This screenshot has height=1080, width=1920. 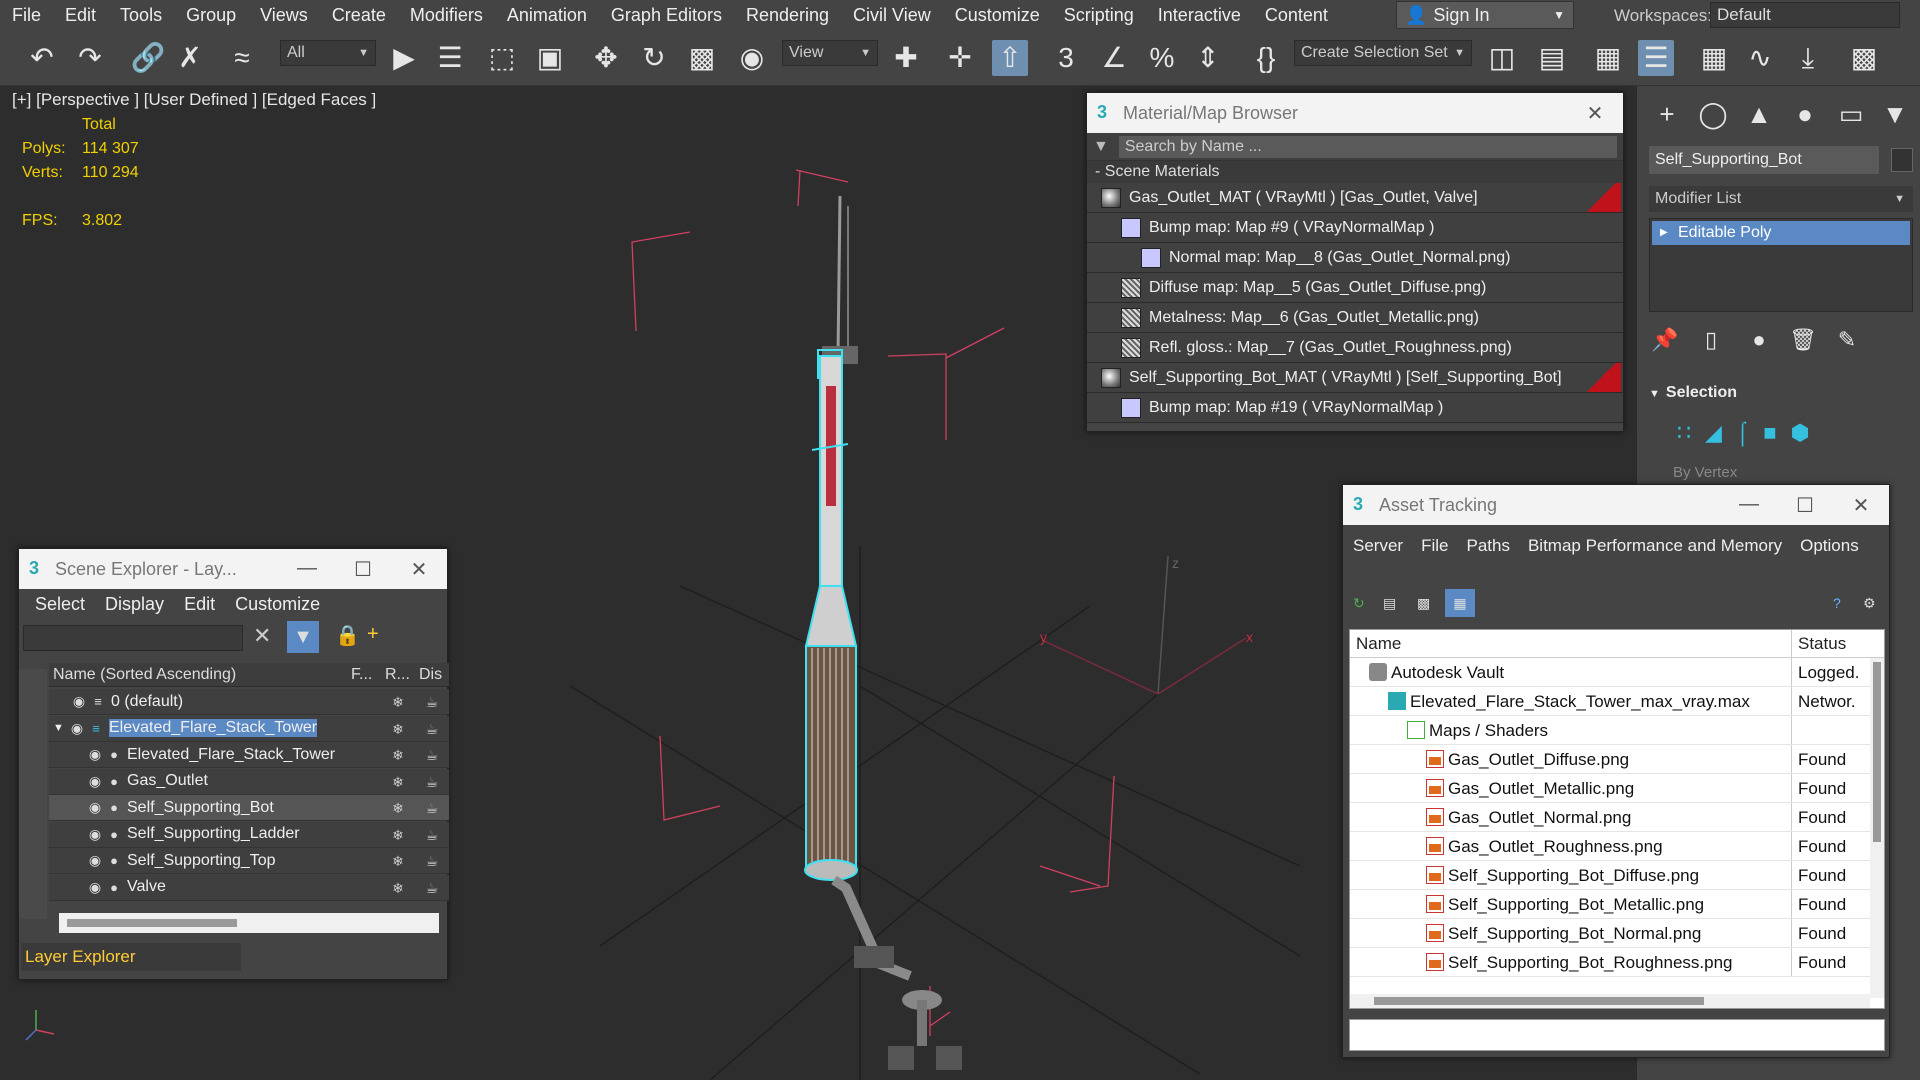 I want to click on scene-tree-row: ◉ ● Self_Supporting_Bot ❄ ☕, so click(x=249, y=808).